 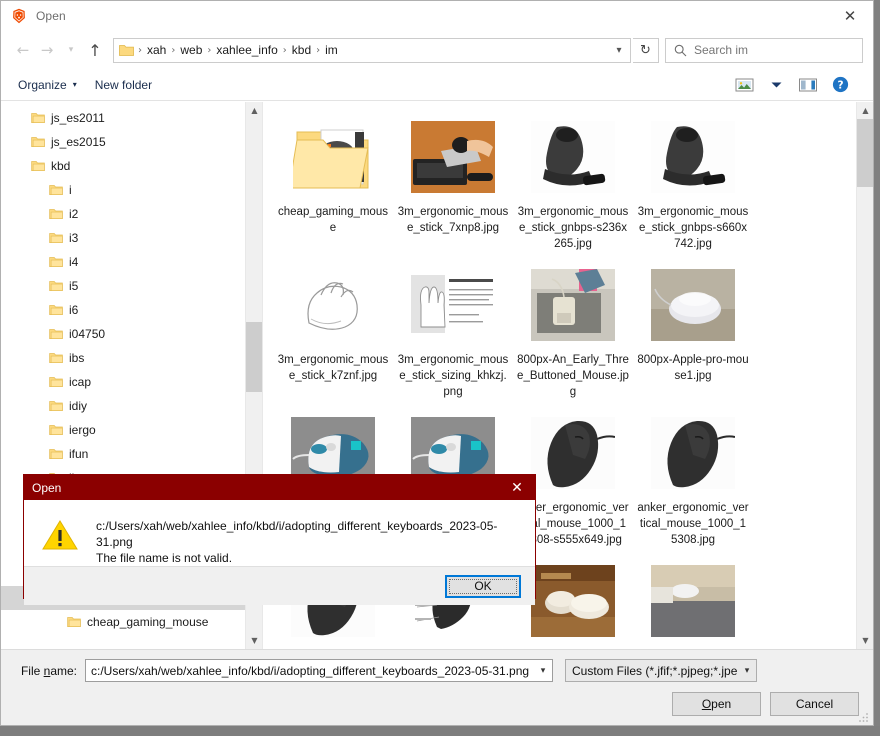 What do you see at coordinates (437, 16) in the screenshot?
I see `title-bar: Open ✕` at bounding box center [437, 16].